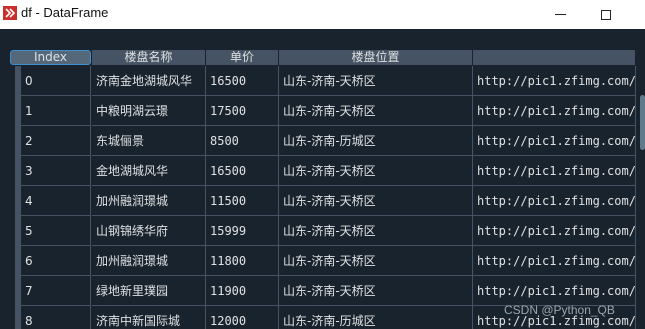 The image size is (645, 329). What do you see at coordinates (242, 291) in the screenshot?
I see `cell-price: 11900` at bounding box center [242, 291].